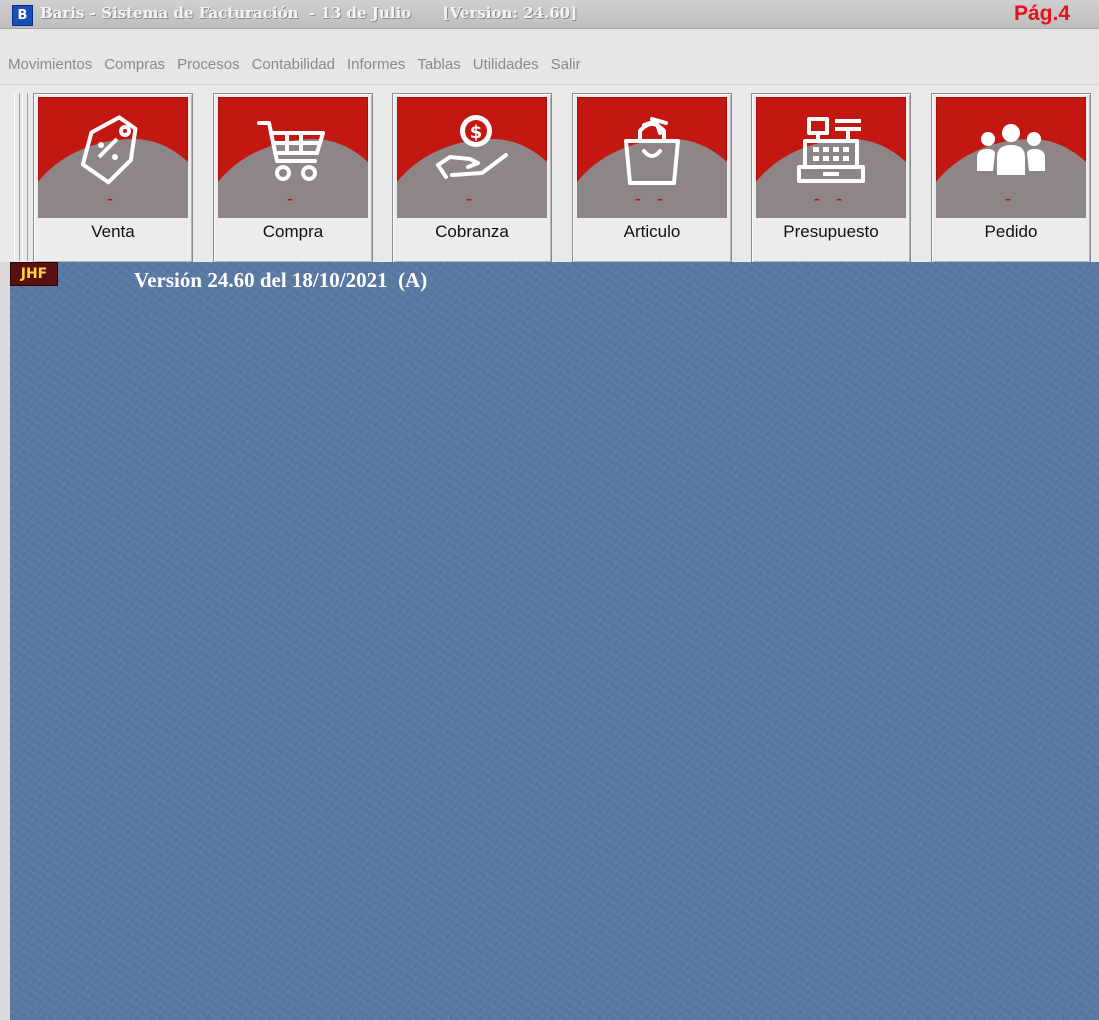 The image size is (1099, 1020). What do you see at coordinates (438, 64) in the screenshot?
I see `menu-item-tablas: Tablas` at bounding box center [438, 64].